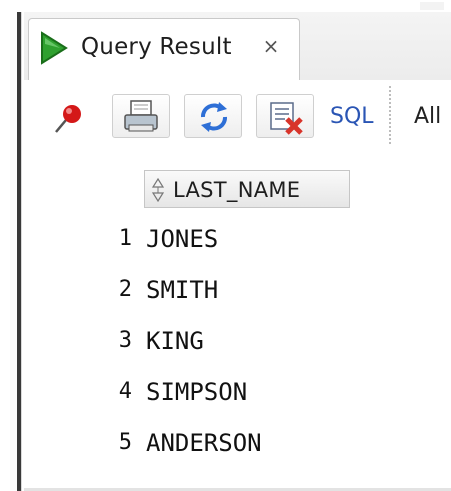  I want to click on clear-results-button, so click(285, 116).